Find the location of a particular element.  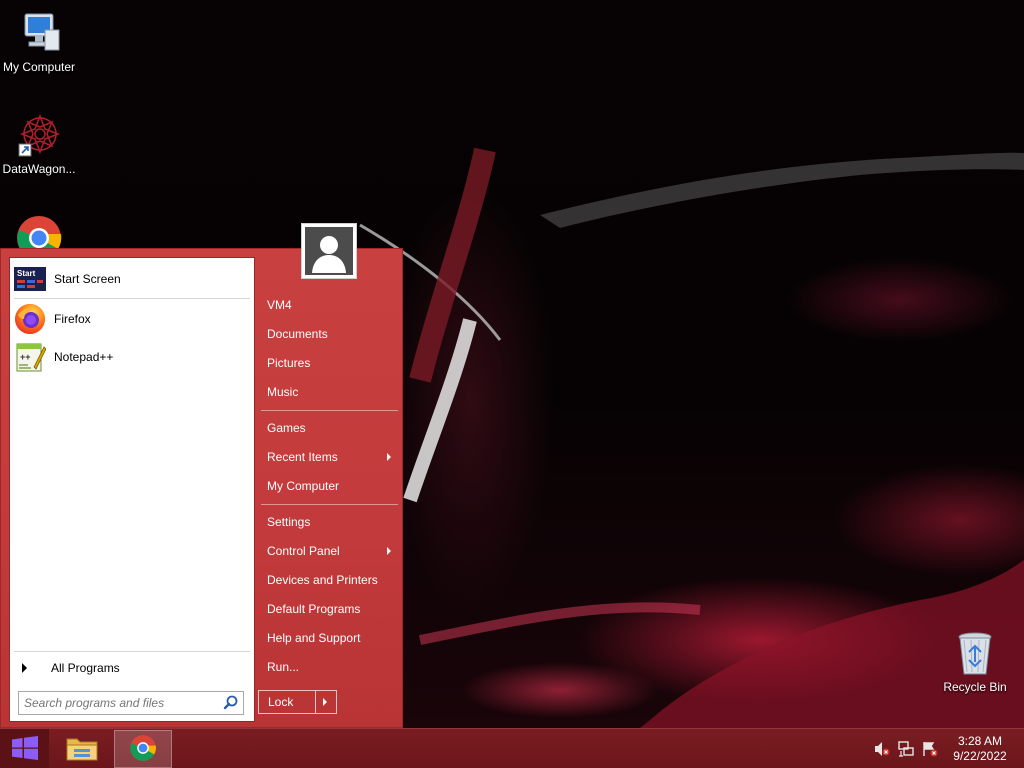

right-item-default-programs: Default Programs is located at coordinates (328, 609).